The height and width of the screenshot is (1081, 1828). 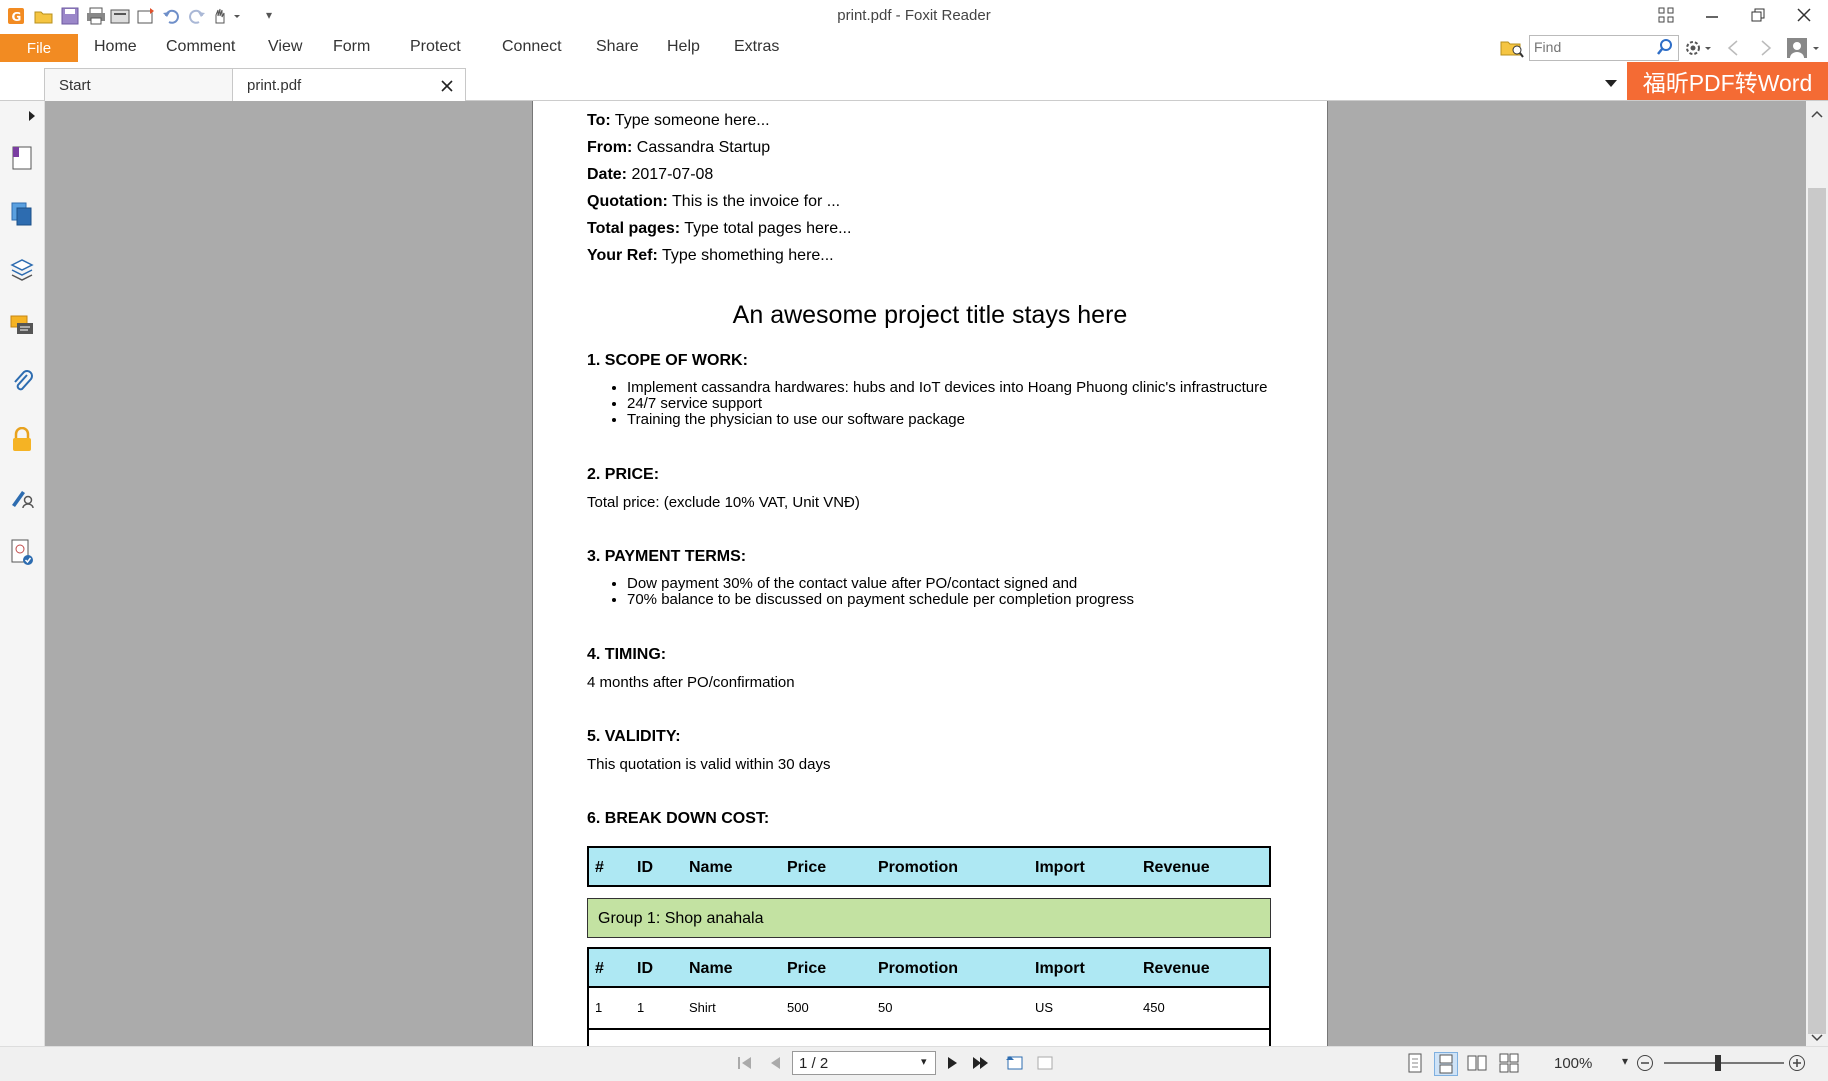 I want to click on validity-heading: 5. VALIDITY:, so click(x=634, y=736).